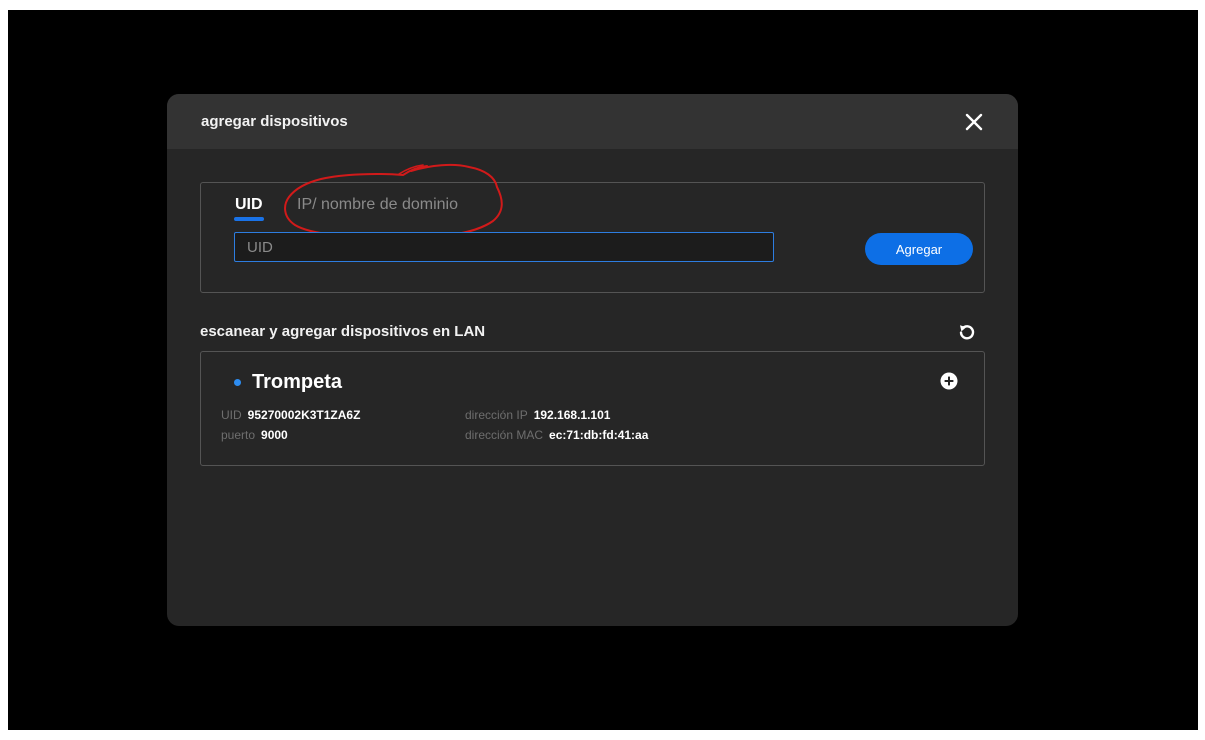 Image resolution: width=1205 pixels, height=740 pixels. I want to click on device-port-value: 9000, so click(274, 435).